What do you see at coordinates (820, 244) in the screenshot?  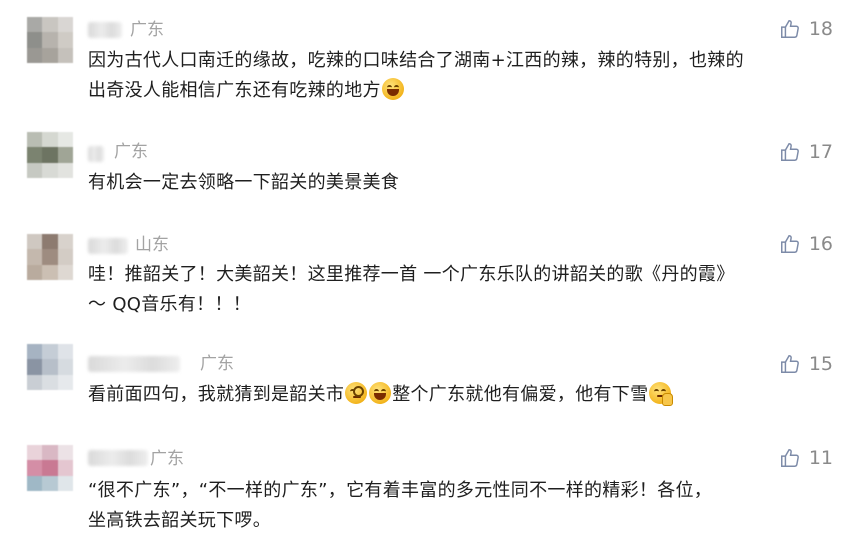 I see `like-count: 16` at bounding box center [820, 244].